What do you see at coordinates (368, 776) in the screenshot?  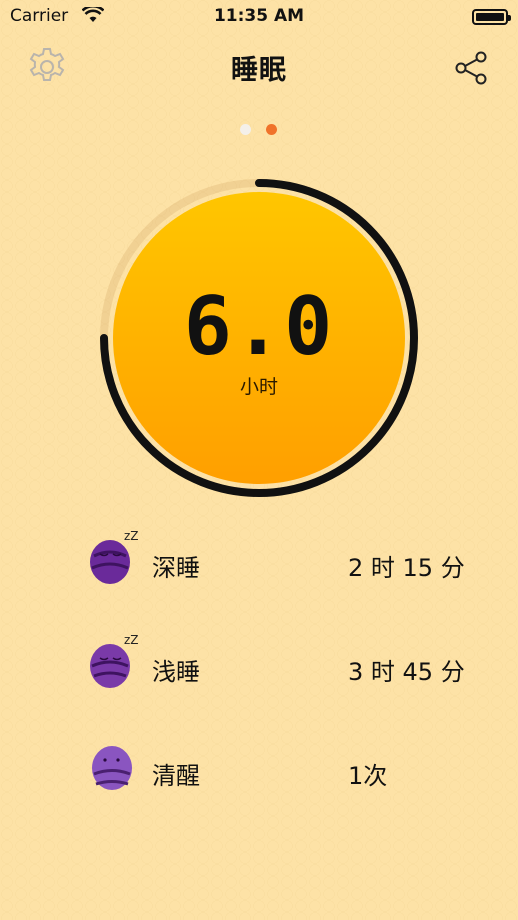 I see `stage-duration: 1次` at bounding box center [368, 776].